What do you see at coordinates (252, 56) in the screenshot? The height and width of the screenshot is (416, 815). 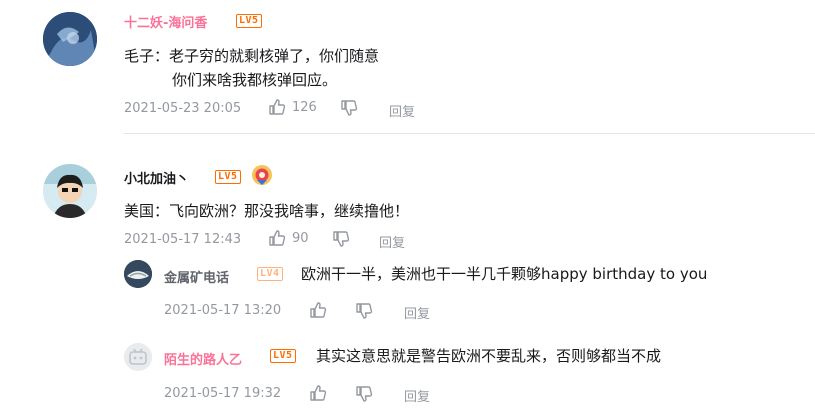 I see `comment-text-line: 毛子：老子穷的就剩核弹了，你们随意` at bounding box center [252, 56].